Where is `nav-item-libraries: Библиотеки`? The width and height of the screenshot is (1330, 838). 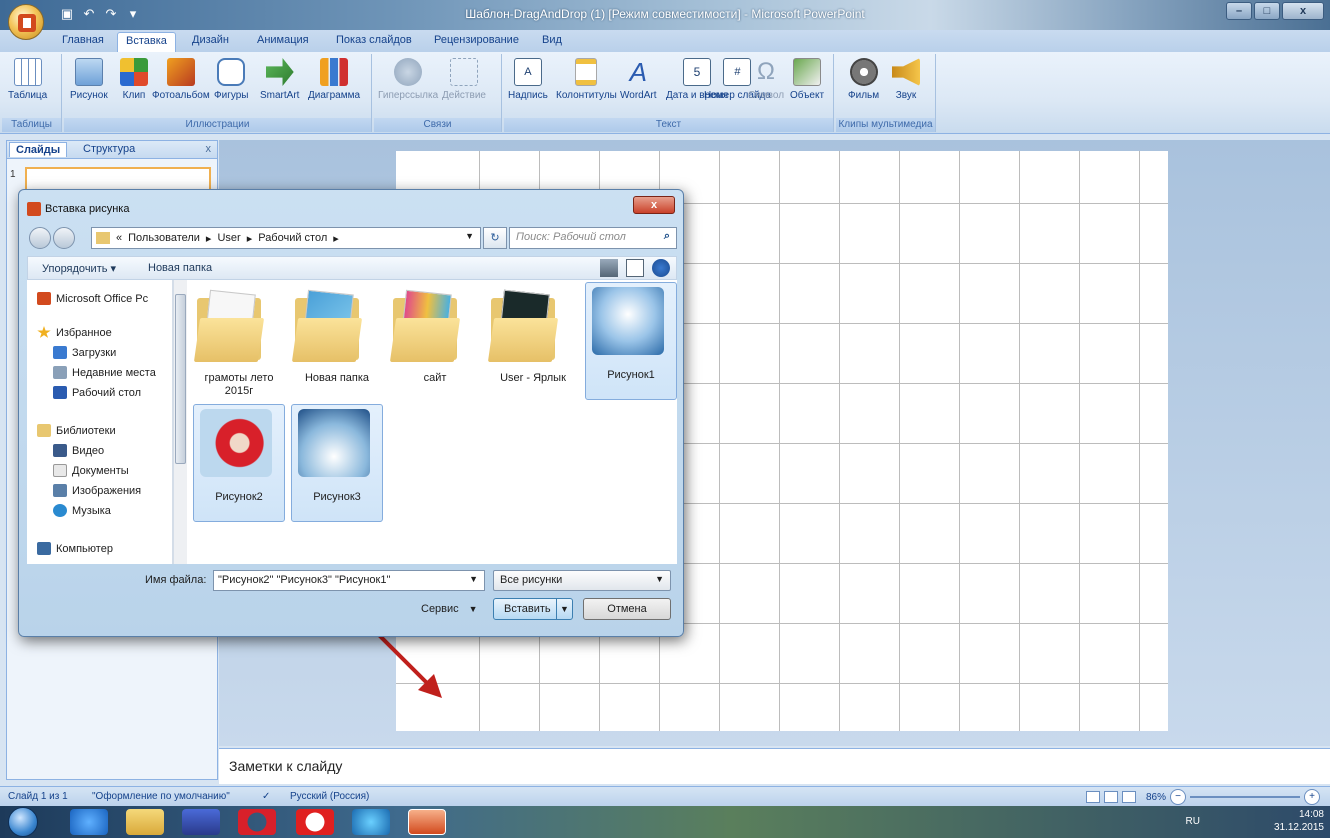
nav-item-libraries: Библиотеки is located at coordinates (76, 430).